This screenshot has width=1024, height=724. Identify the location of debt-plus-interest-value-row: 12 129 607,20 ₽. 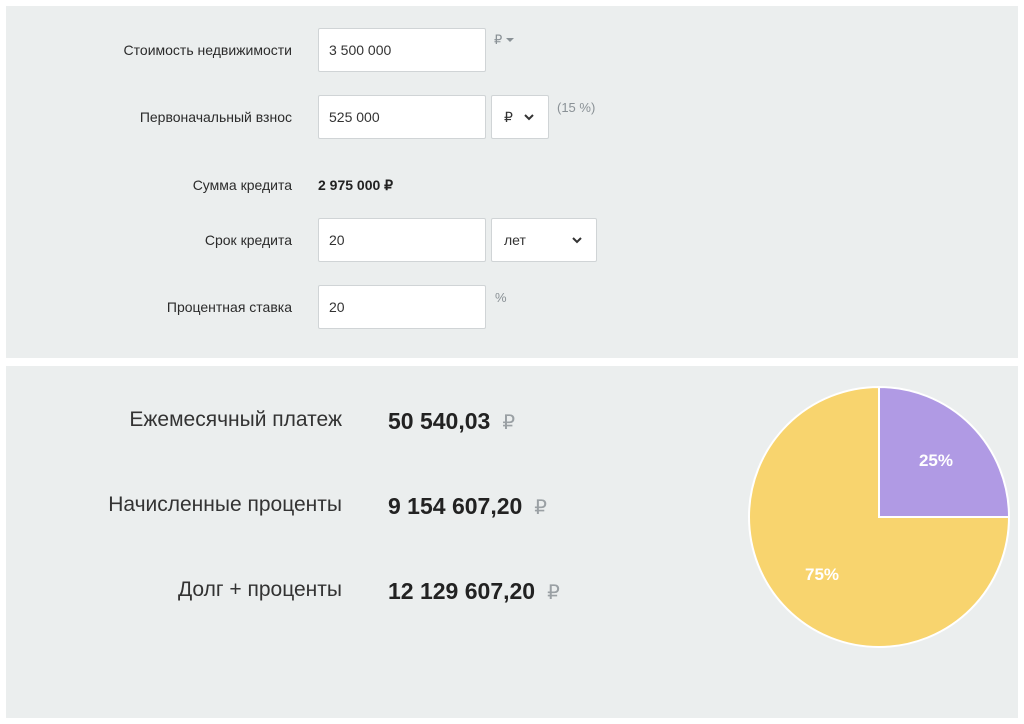
(474, 591).